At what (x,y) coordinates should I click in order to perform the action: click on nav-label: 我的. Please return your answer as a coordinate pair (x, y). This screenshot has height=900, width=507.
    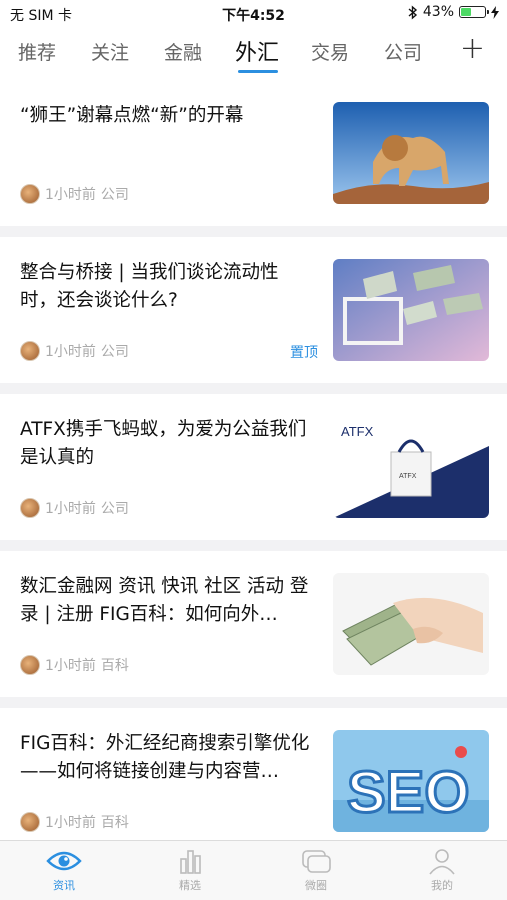
    Looking at the image, I should click on (442, 885).